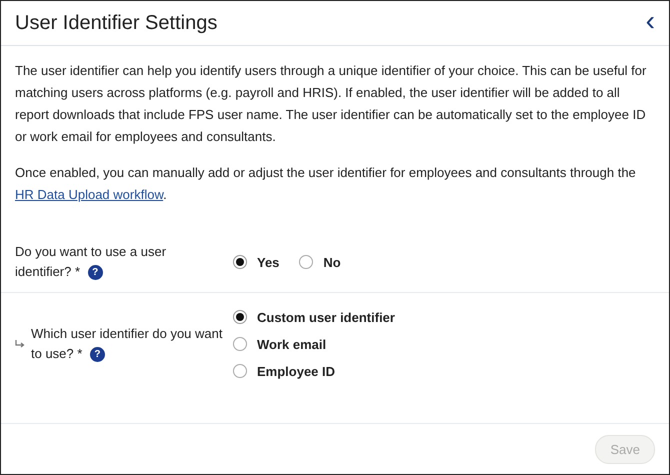  Describe the element at coordinates (91, 262) in the screenshot. I see `question-label: Do you want to use a user identifier? * ?` at that location.